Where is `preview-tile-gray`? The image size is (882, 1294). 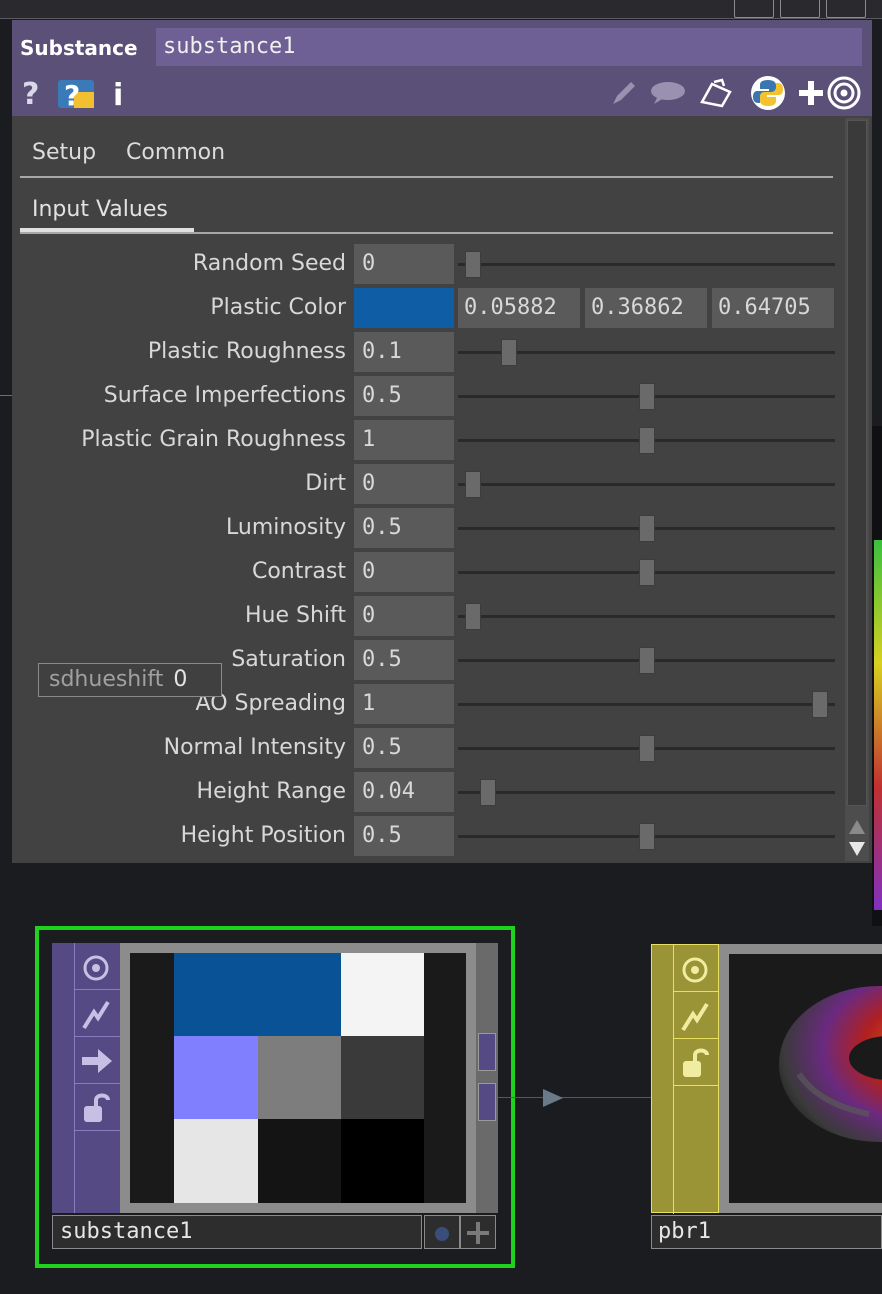 preview-tile-gray is located at coordinates (299, 1077).